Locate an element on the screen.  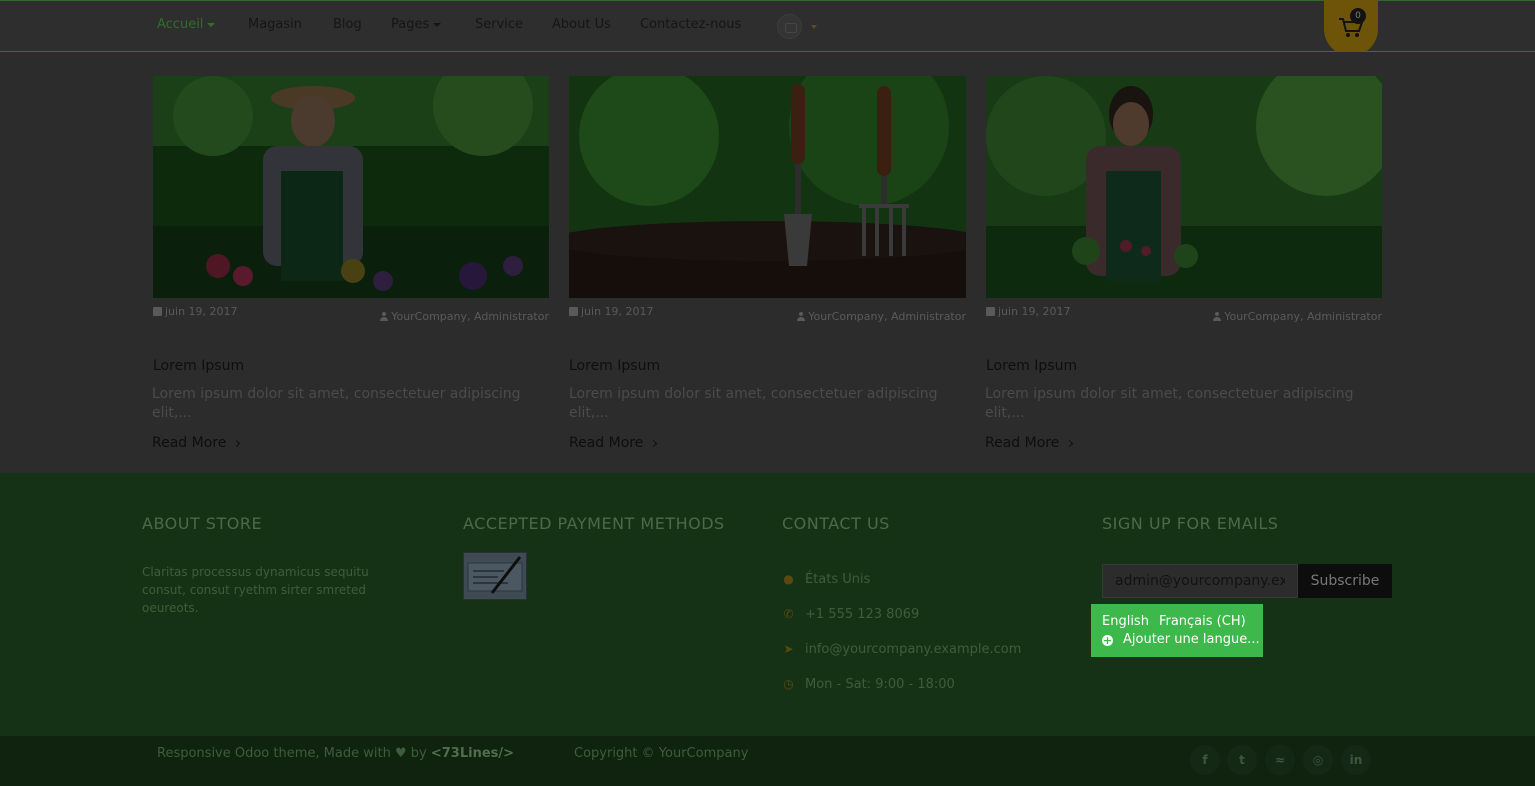
nav-magasin: Magasin is located at coordinates (275, 24).